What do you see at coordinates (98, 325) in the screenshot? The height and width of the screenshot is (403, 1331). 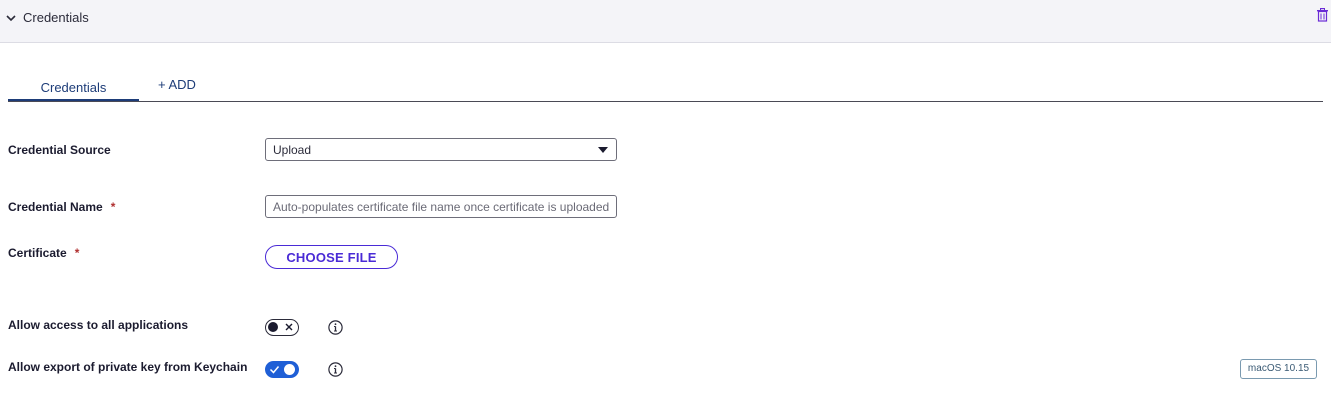 I see `allow-access-all-apps-label: Allow access to all applications` at bounding box center [98, 325].